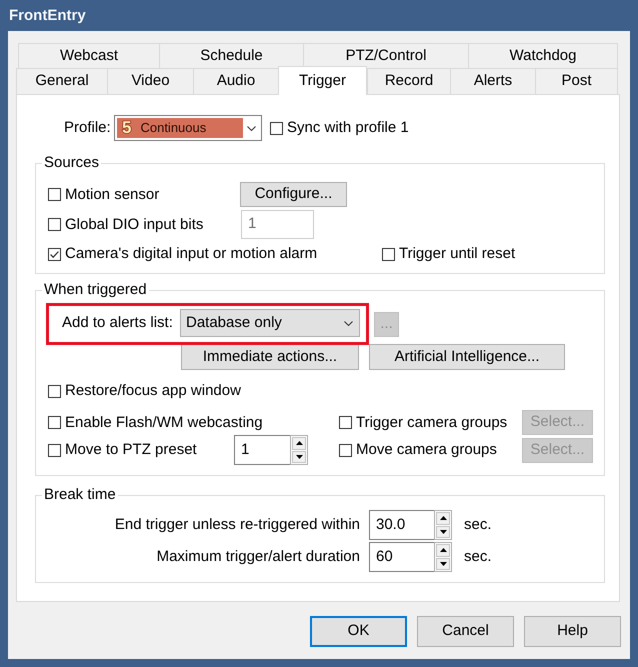 The width and height of the screenshot is (638, 667). I want to click on profile-number: 5, so click(127, 128).